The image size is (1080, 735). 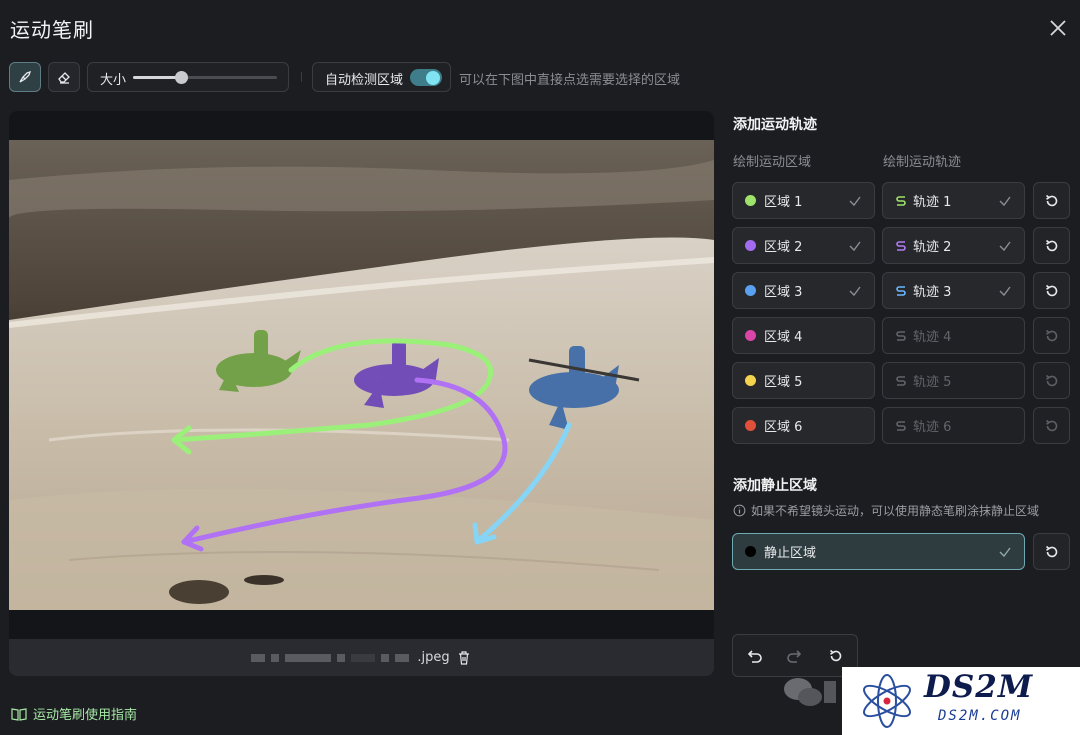 What do you see at coordinates (979, 687) in the screenshot?
I see `watermark-logo-text: DS2M` at bounding box center [979, 687].